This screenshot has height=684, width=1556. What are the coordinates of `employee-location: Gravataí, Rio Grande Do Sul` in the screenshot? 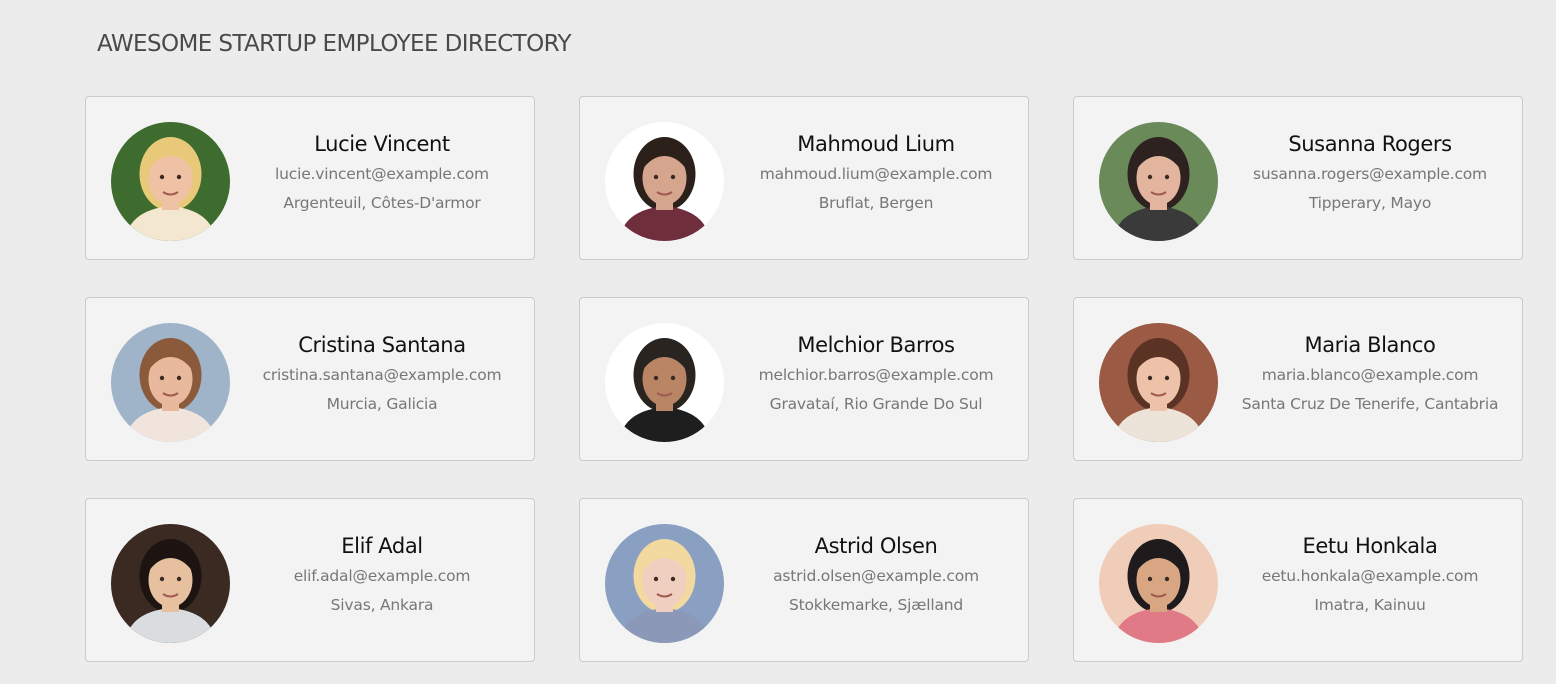 It's located at (876, 404).